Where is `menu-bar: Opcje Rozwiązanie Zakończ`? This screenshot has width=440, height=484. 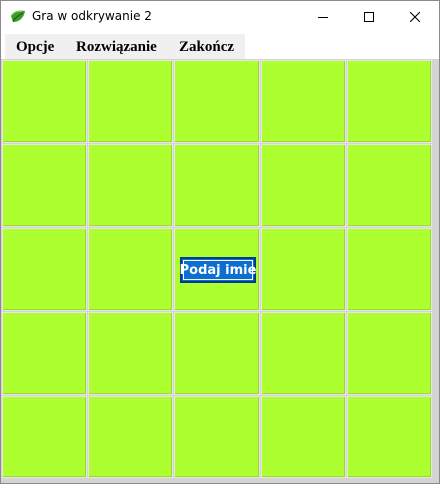 menu-bar: Opcje Rozwiązanie Zakończ is located at coordinates (220, 45).